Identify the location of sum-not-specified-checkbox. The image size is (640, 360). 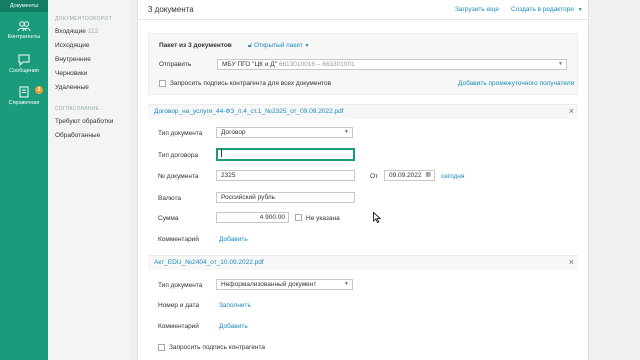
(298, 217).